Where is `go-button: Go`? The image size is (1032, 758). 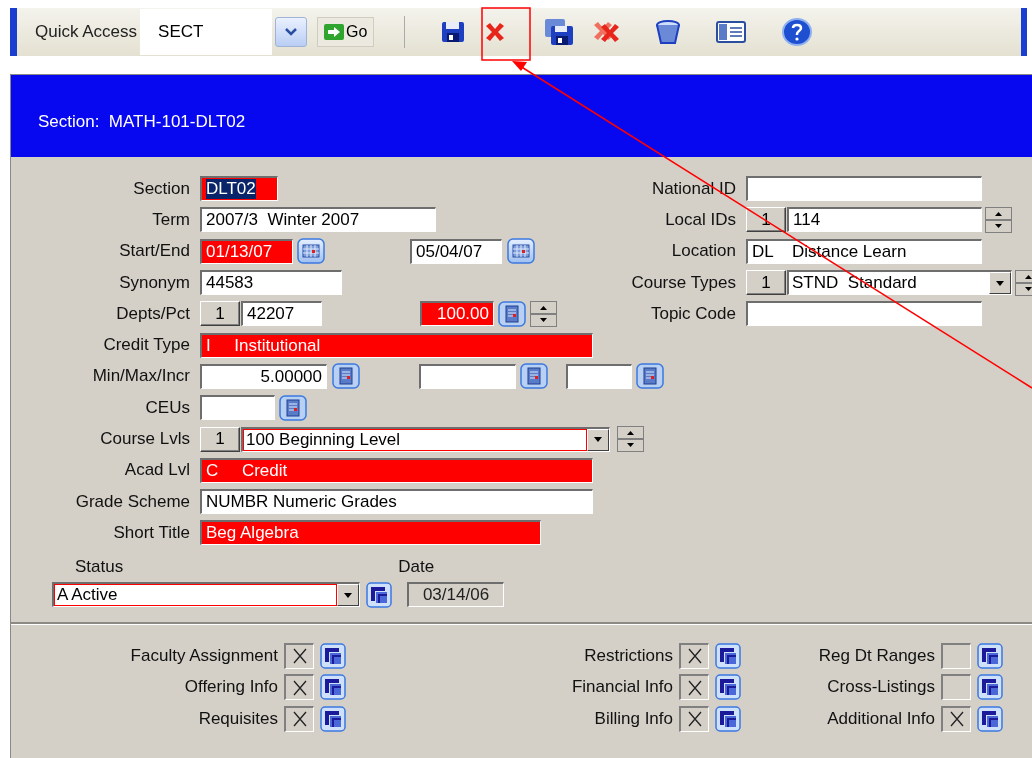 go-button: Go is located at coordinates (346, 32).